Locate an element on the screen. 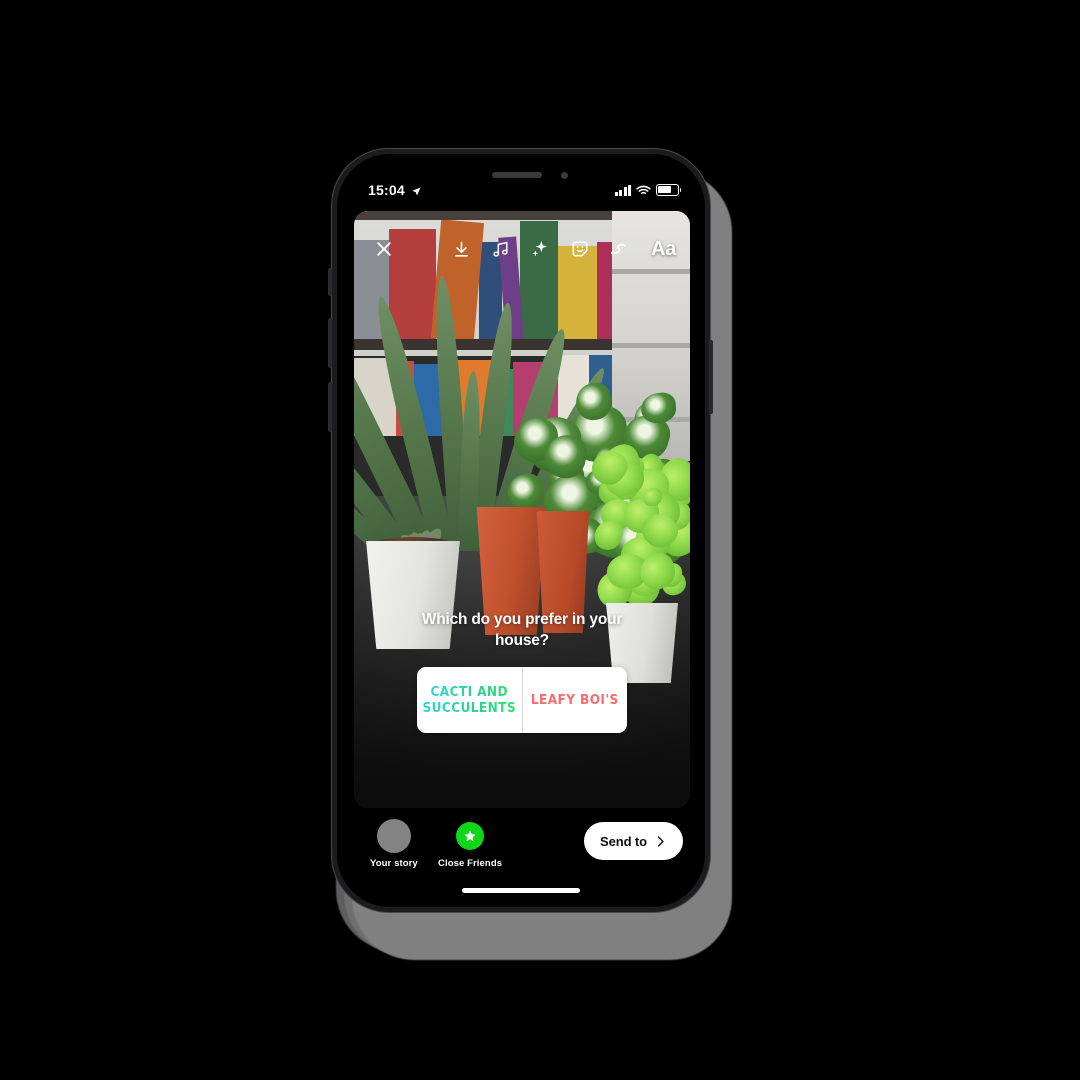  send-to-button: Send to is located at coordinates (633, 841).